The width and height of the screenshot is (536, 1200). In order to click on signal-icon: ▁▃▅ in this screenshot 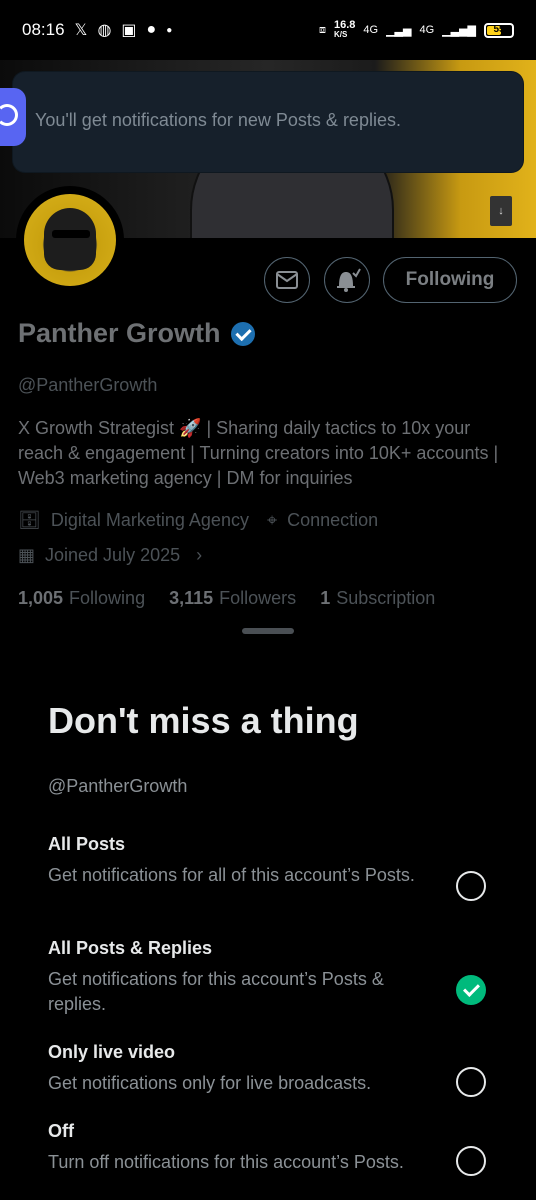, I will do `click(399, 30)`.